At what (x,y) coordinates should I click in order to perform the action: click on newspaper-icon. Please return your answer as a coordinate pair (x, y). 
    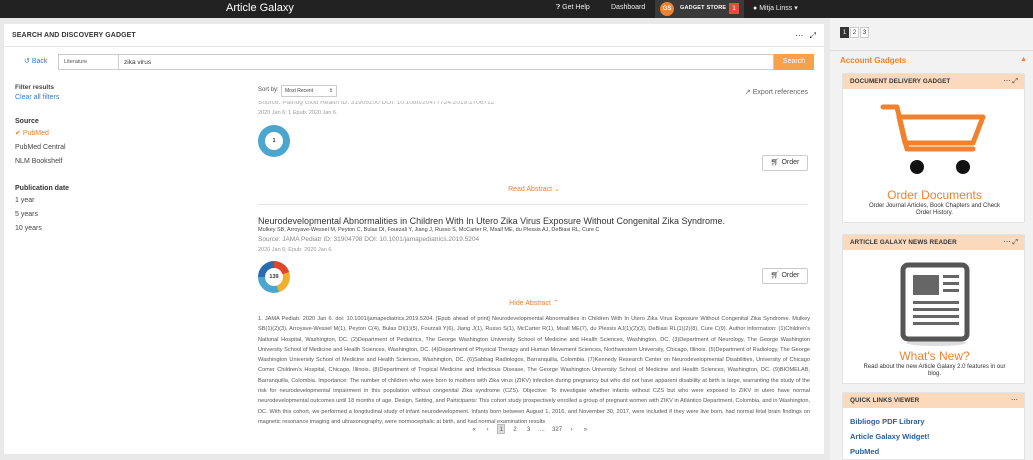
    Looking at the image, I should click on (935, 304).